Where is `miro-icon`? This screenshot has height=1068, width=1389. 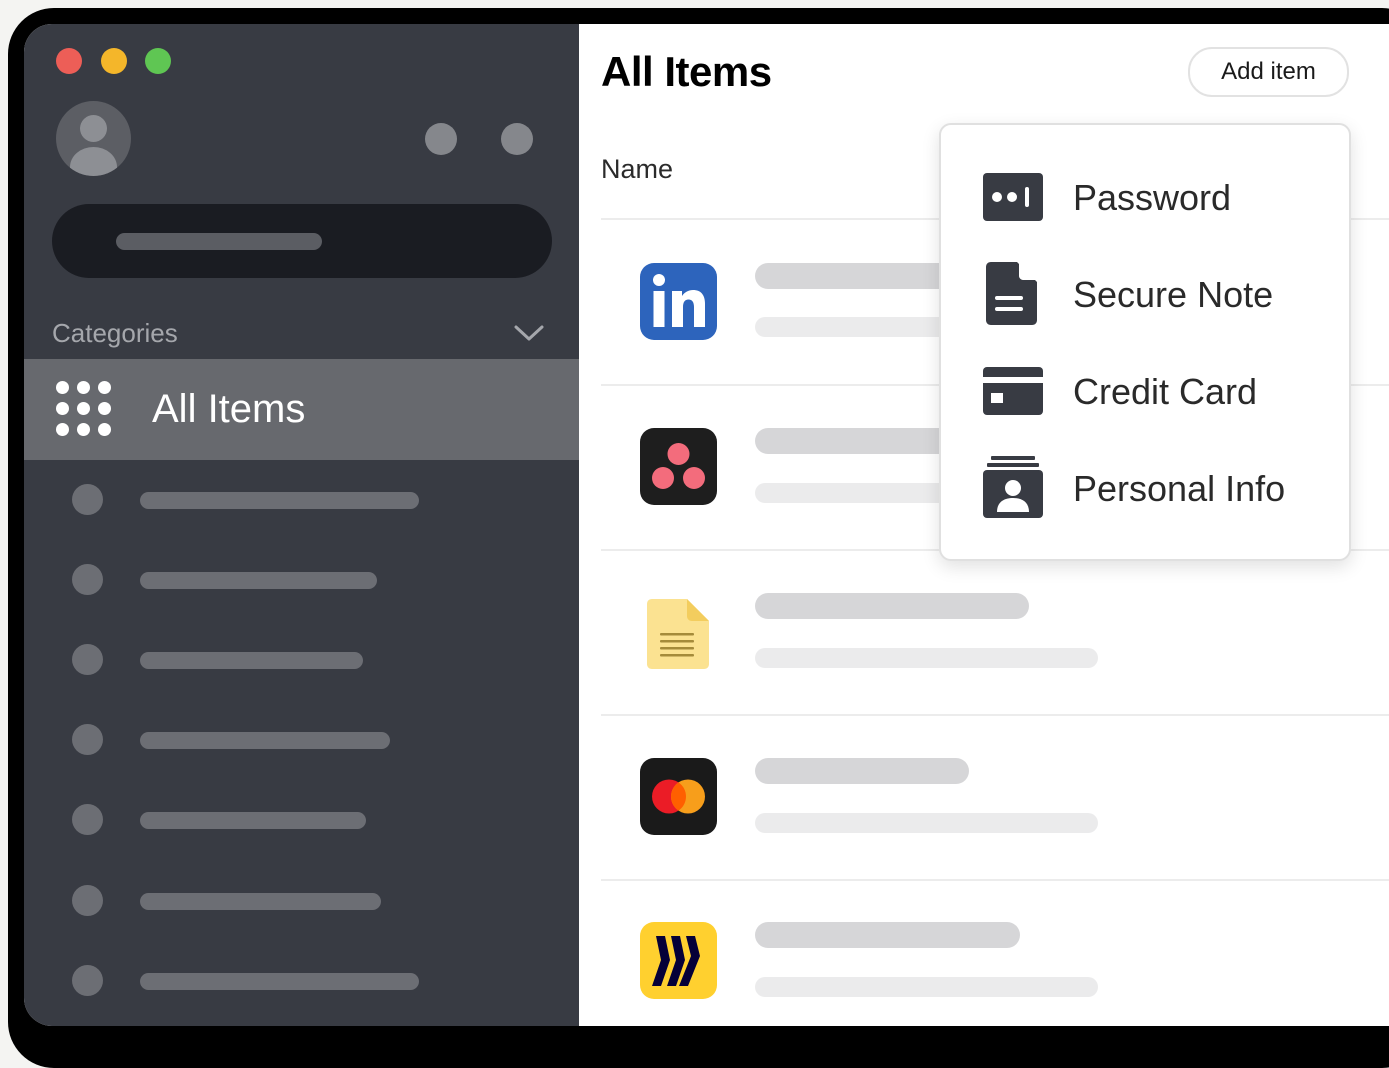 miro-icon is located at coordinates (678, 960).